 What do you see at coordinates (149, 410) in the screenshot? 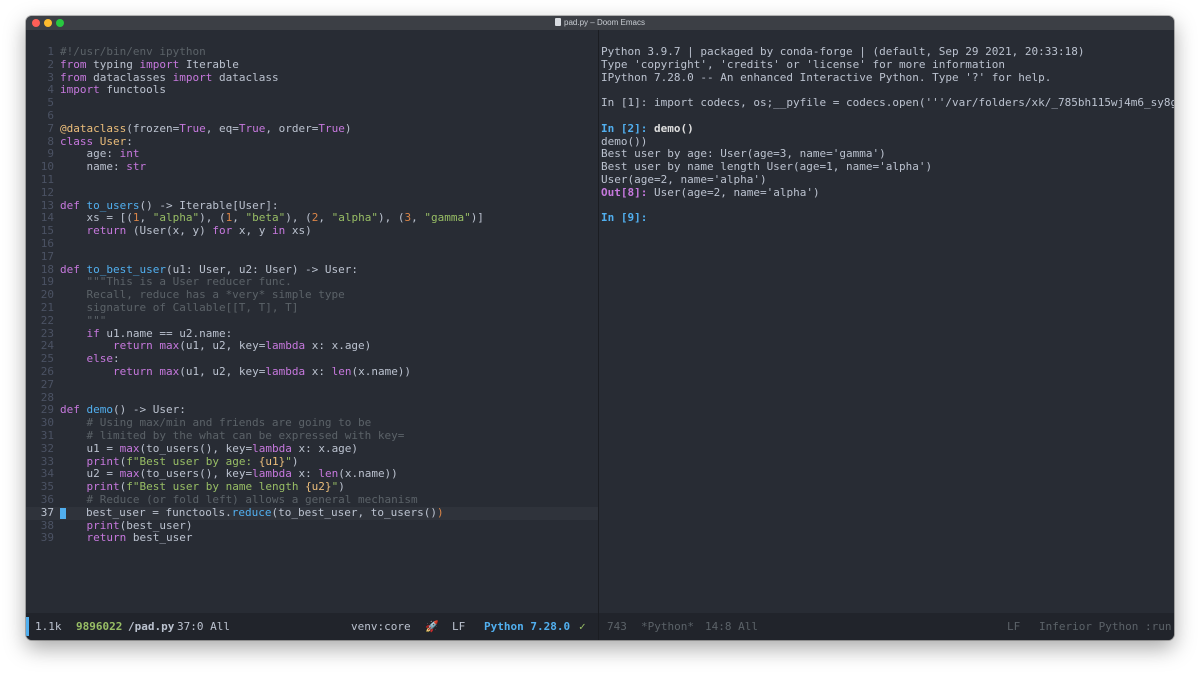
I see `code-token: () -> User:` at bounding box center [149, 410].